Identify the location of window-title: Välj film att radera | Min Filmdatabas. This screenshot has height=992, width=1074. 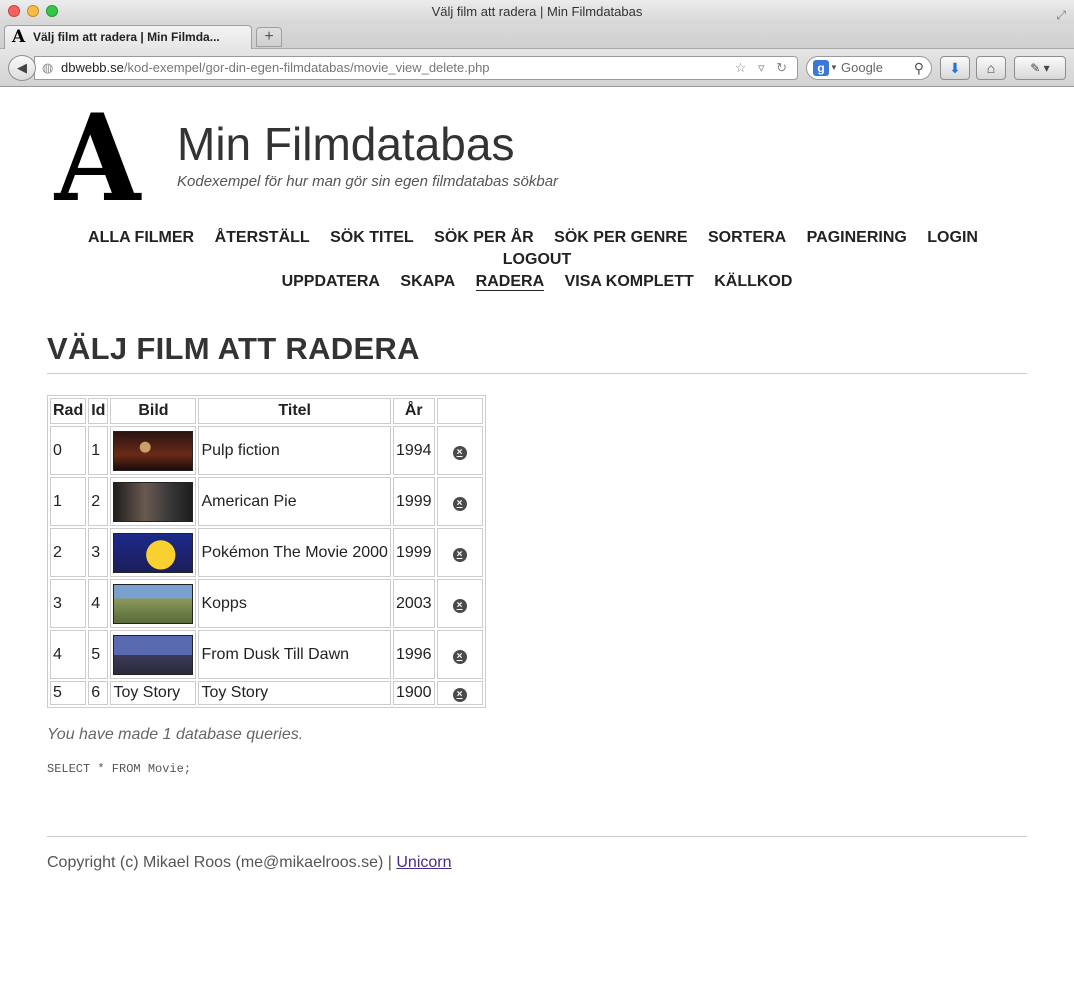
(537, 11).